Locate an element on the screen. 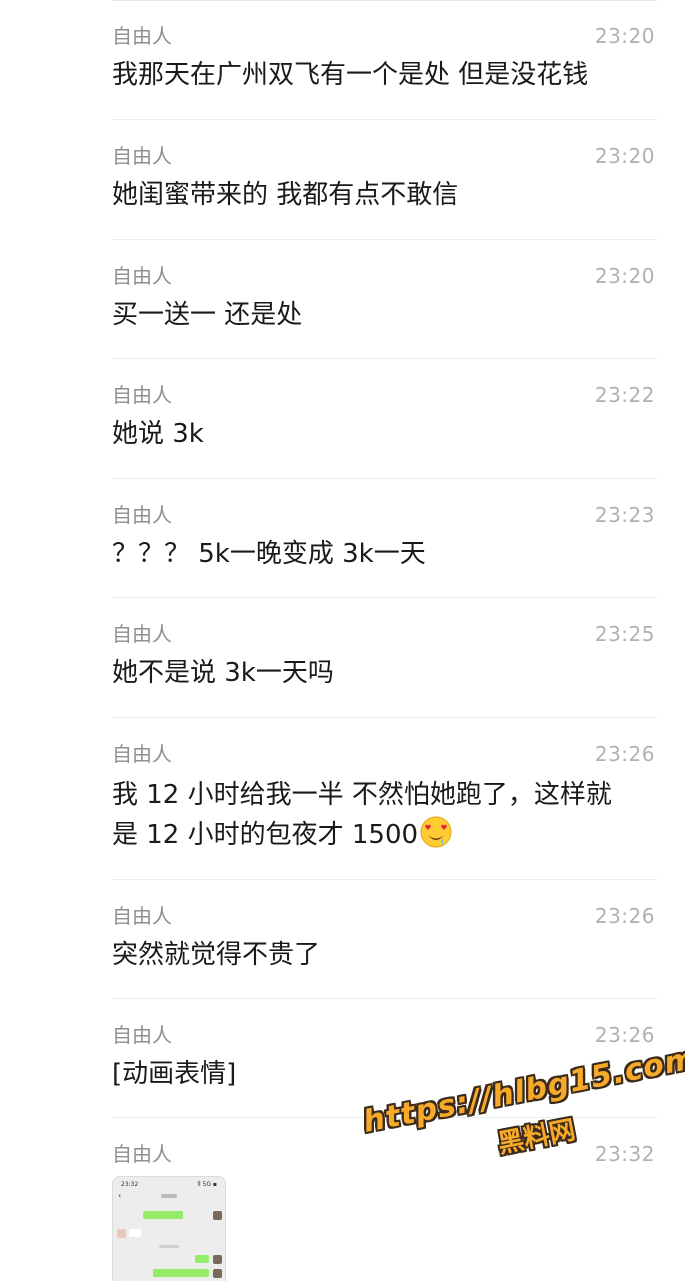 This screenshot has height=1281, width=685. message-time: 23:22 is located at coordinates (624, 395).